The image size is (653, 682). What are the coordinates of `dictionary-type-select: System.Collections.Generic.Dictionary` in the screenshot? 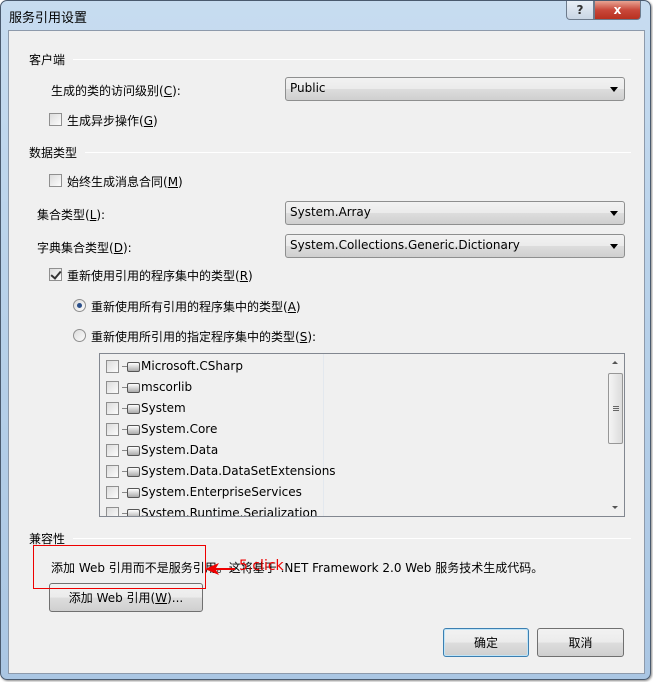 It's located at (455, 246).